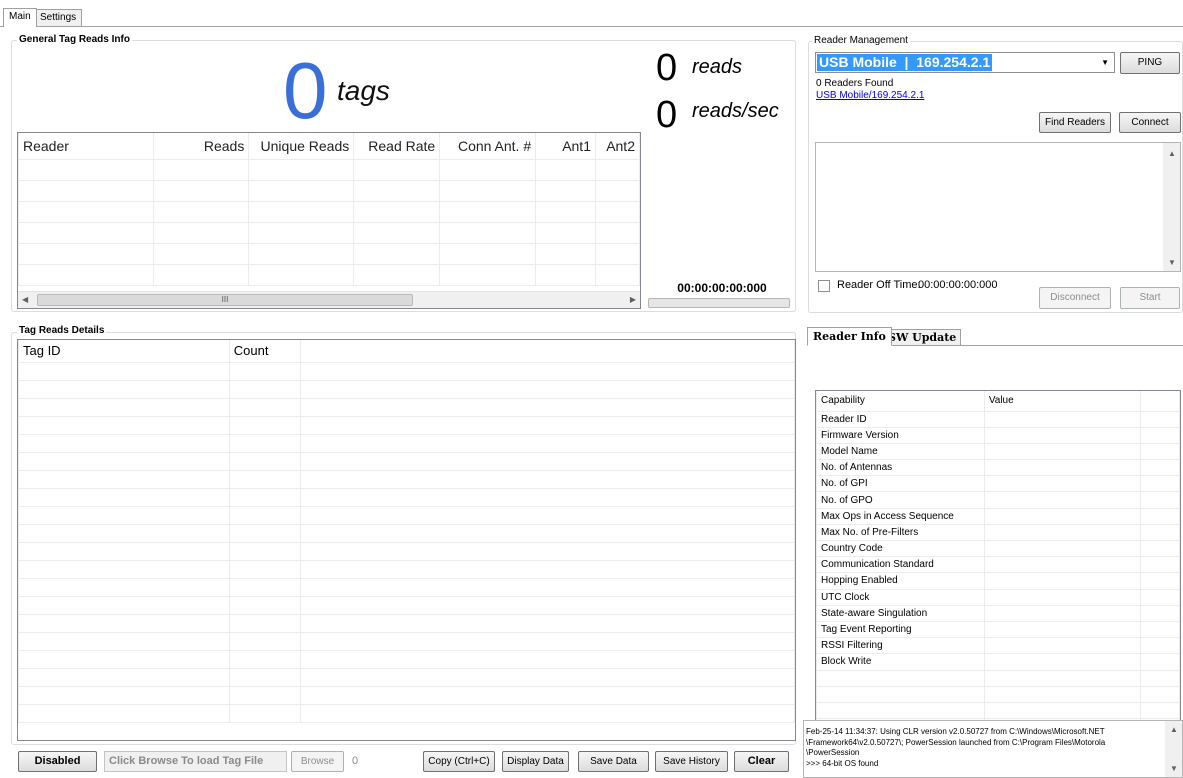 The width and height of the screenshot is (1183, 778). Describe the element at coordinates (900, 451) in the screenshot. I see `capability-name: Model Name` at that location.